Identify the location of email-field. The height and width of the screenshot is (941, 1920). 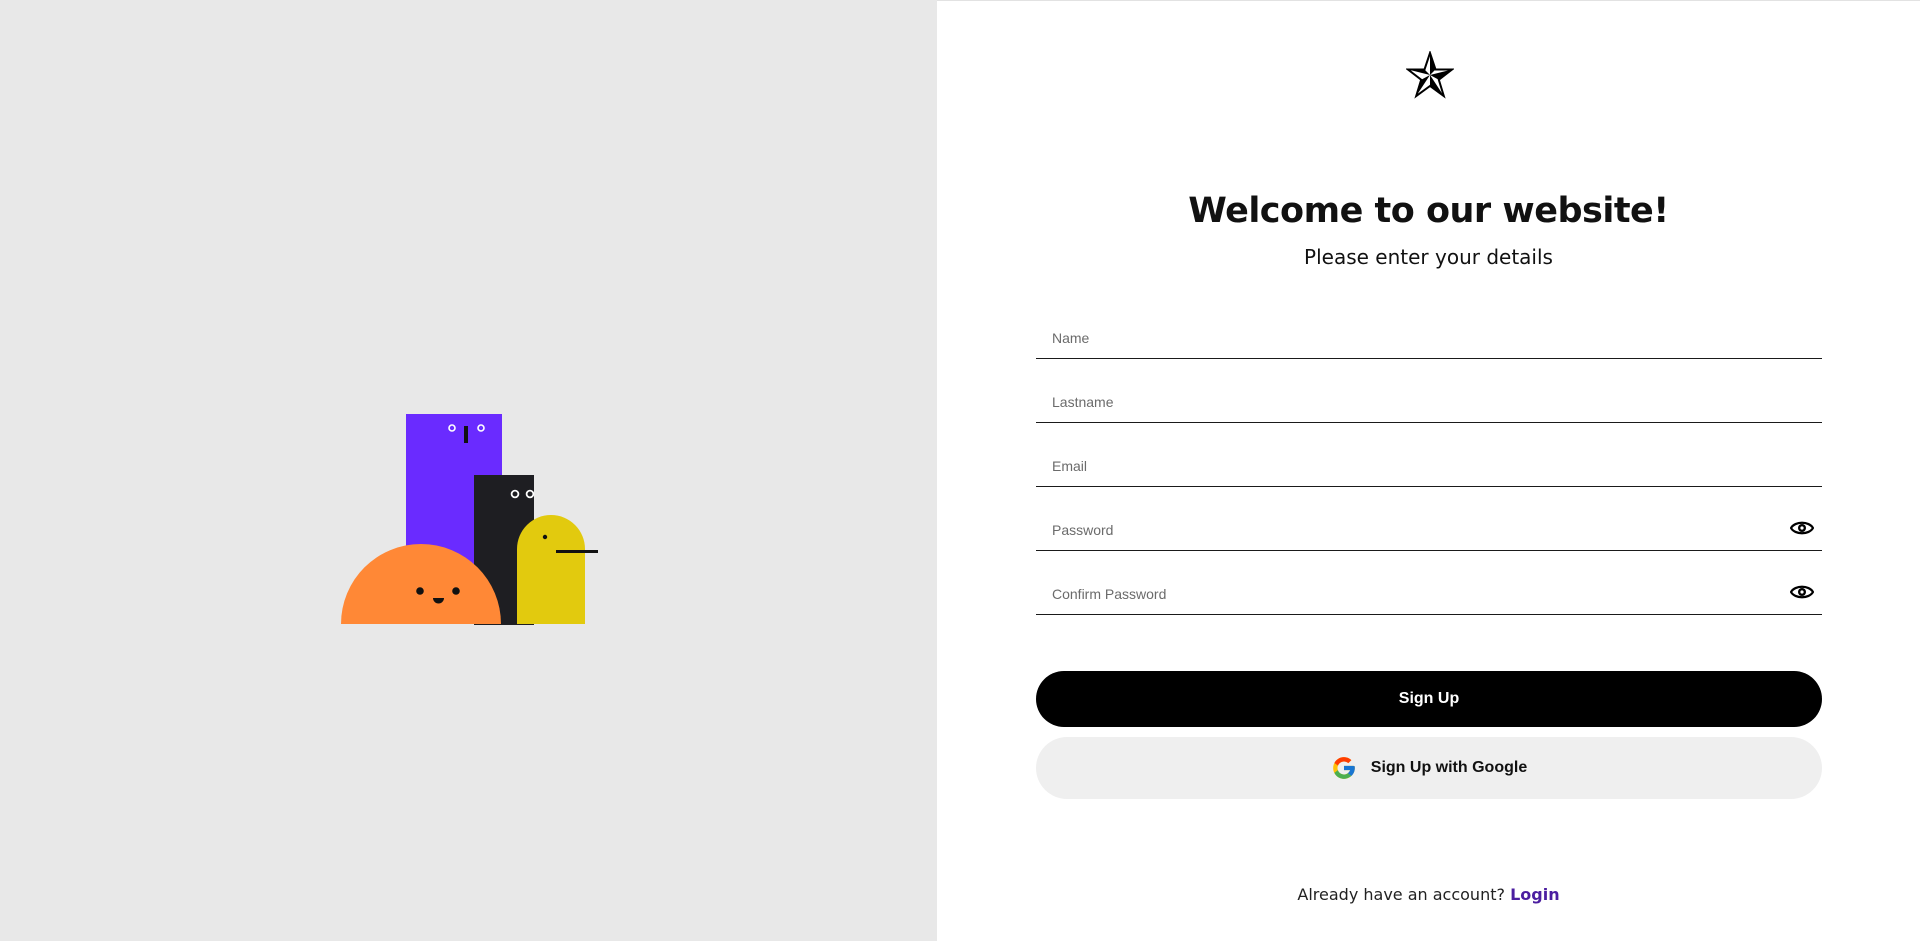
(1429, 459).